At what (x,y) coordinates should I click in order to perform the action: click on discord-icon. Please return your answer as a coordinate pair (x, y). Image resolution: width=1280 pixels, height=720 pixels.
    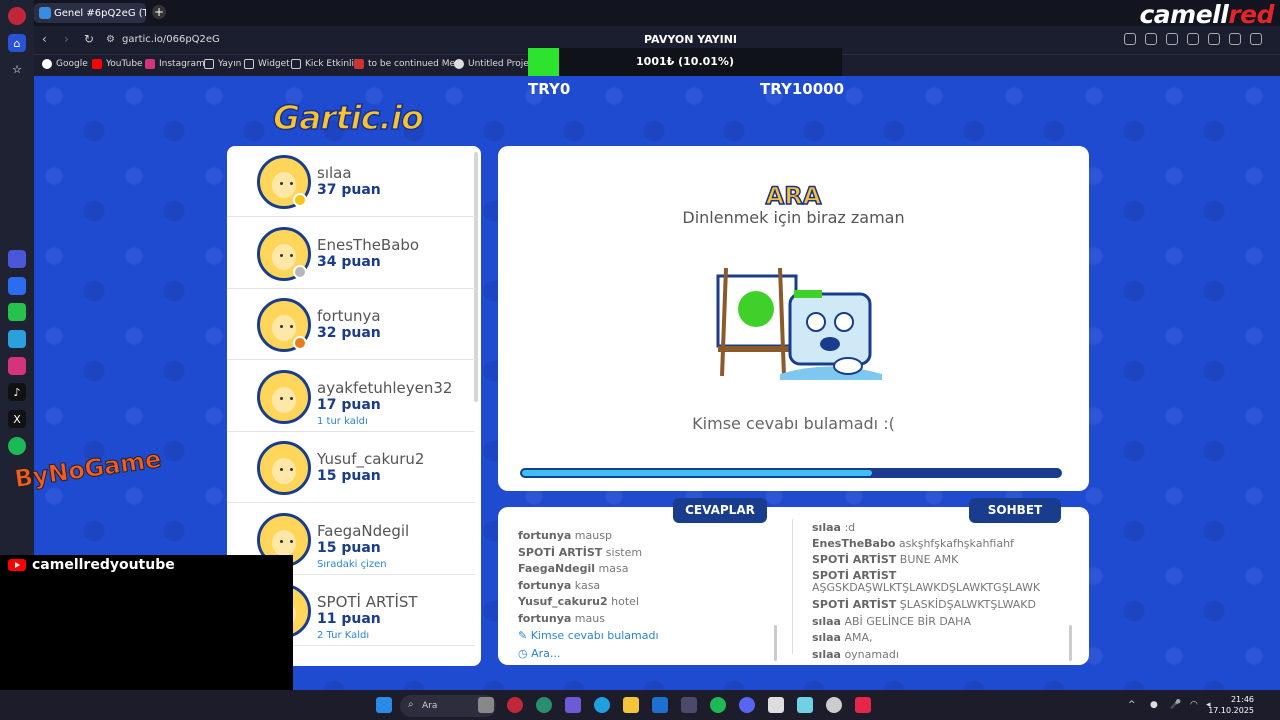
    Looking at the image, I should click on (747, 705).